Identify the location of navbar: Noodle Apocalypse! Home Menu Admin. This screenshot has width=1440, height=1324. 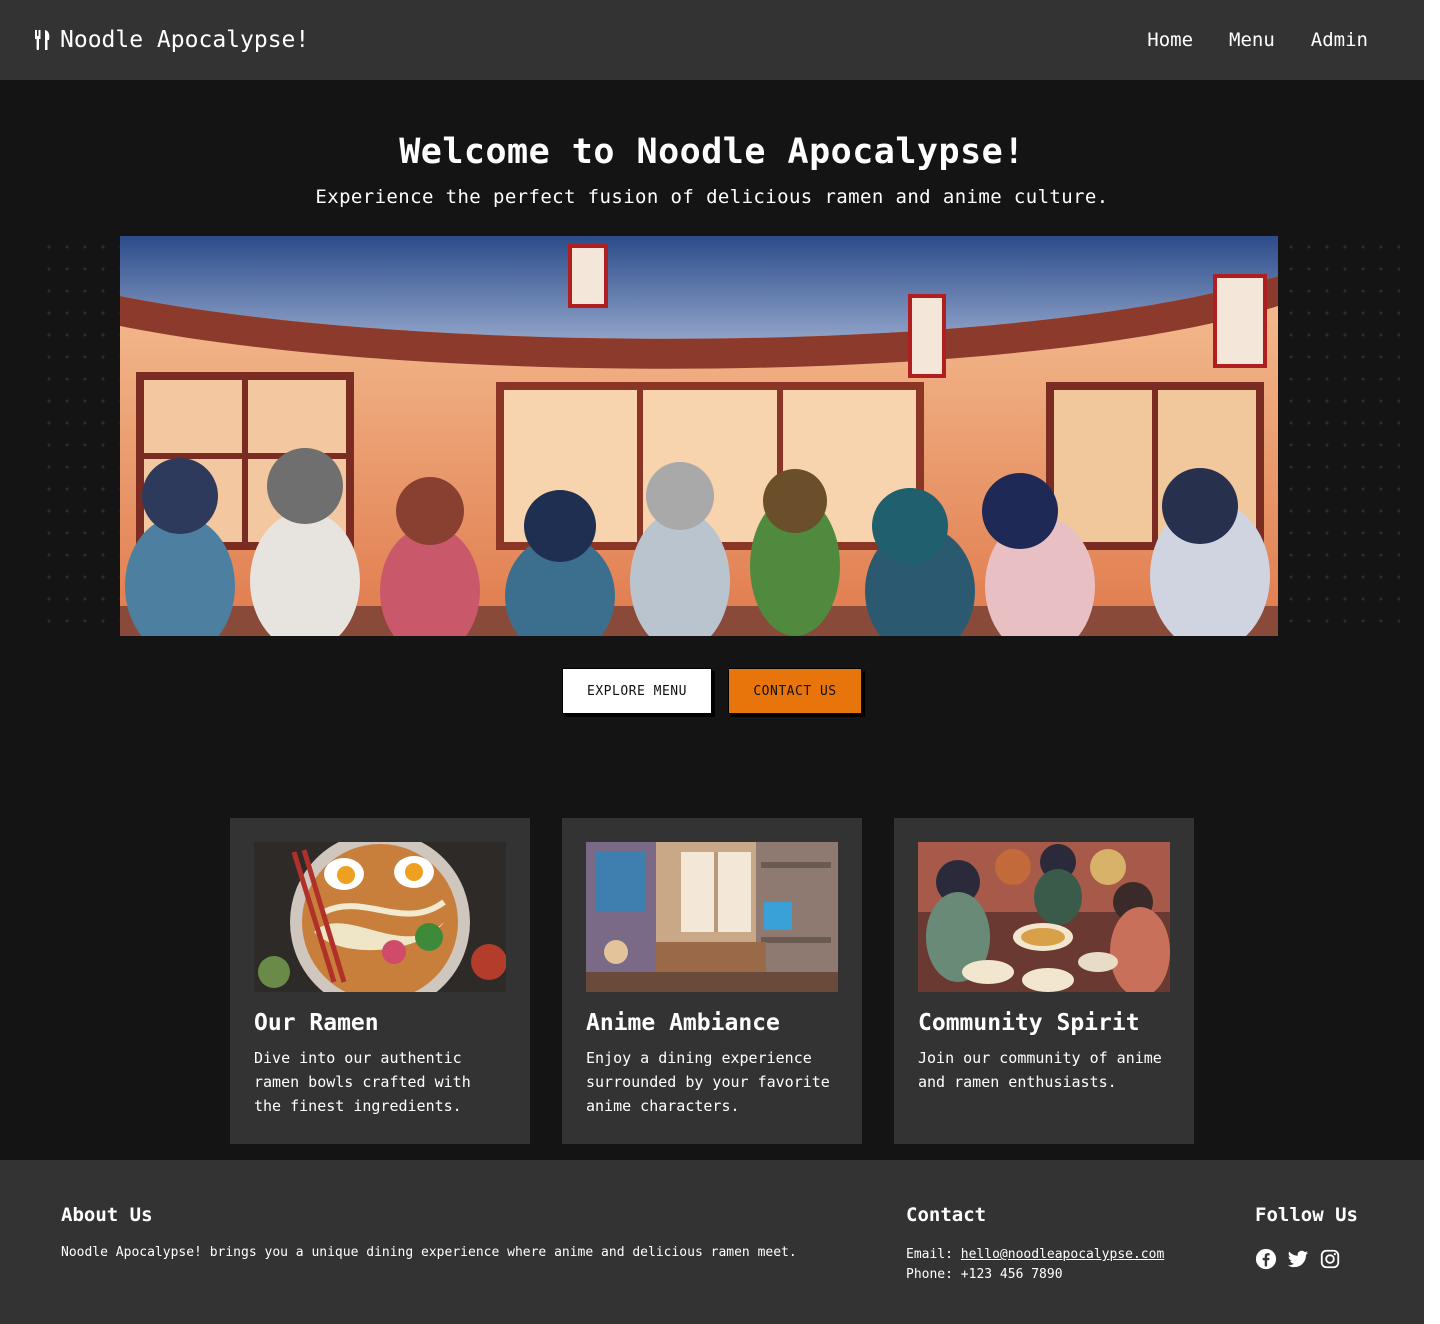
(712, 40).